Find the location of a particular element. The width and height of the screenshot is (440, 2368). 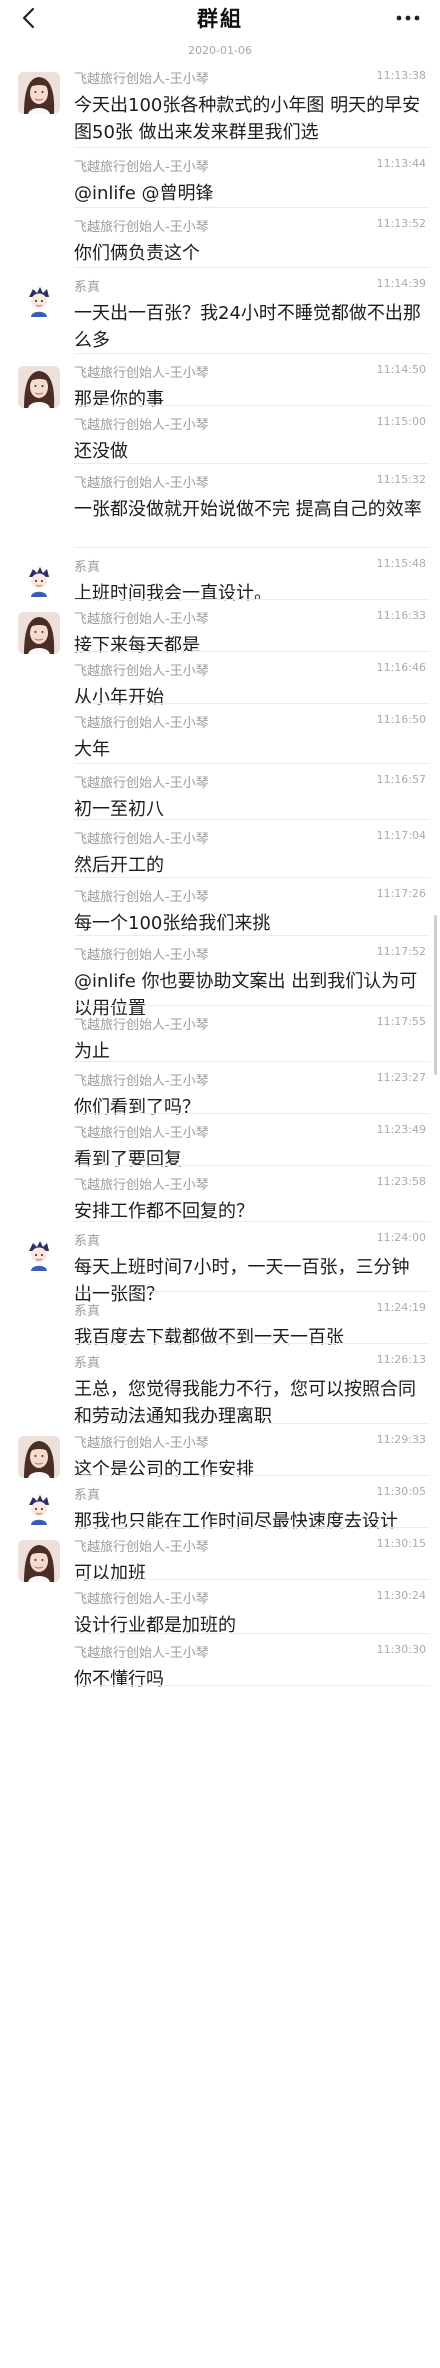

message-time: 11:17:04 is located at coordinates (401, 835).